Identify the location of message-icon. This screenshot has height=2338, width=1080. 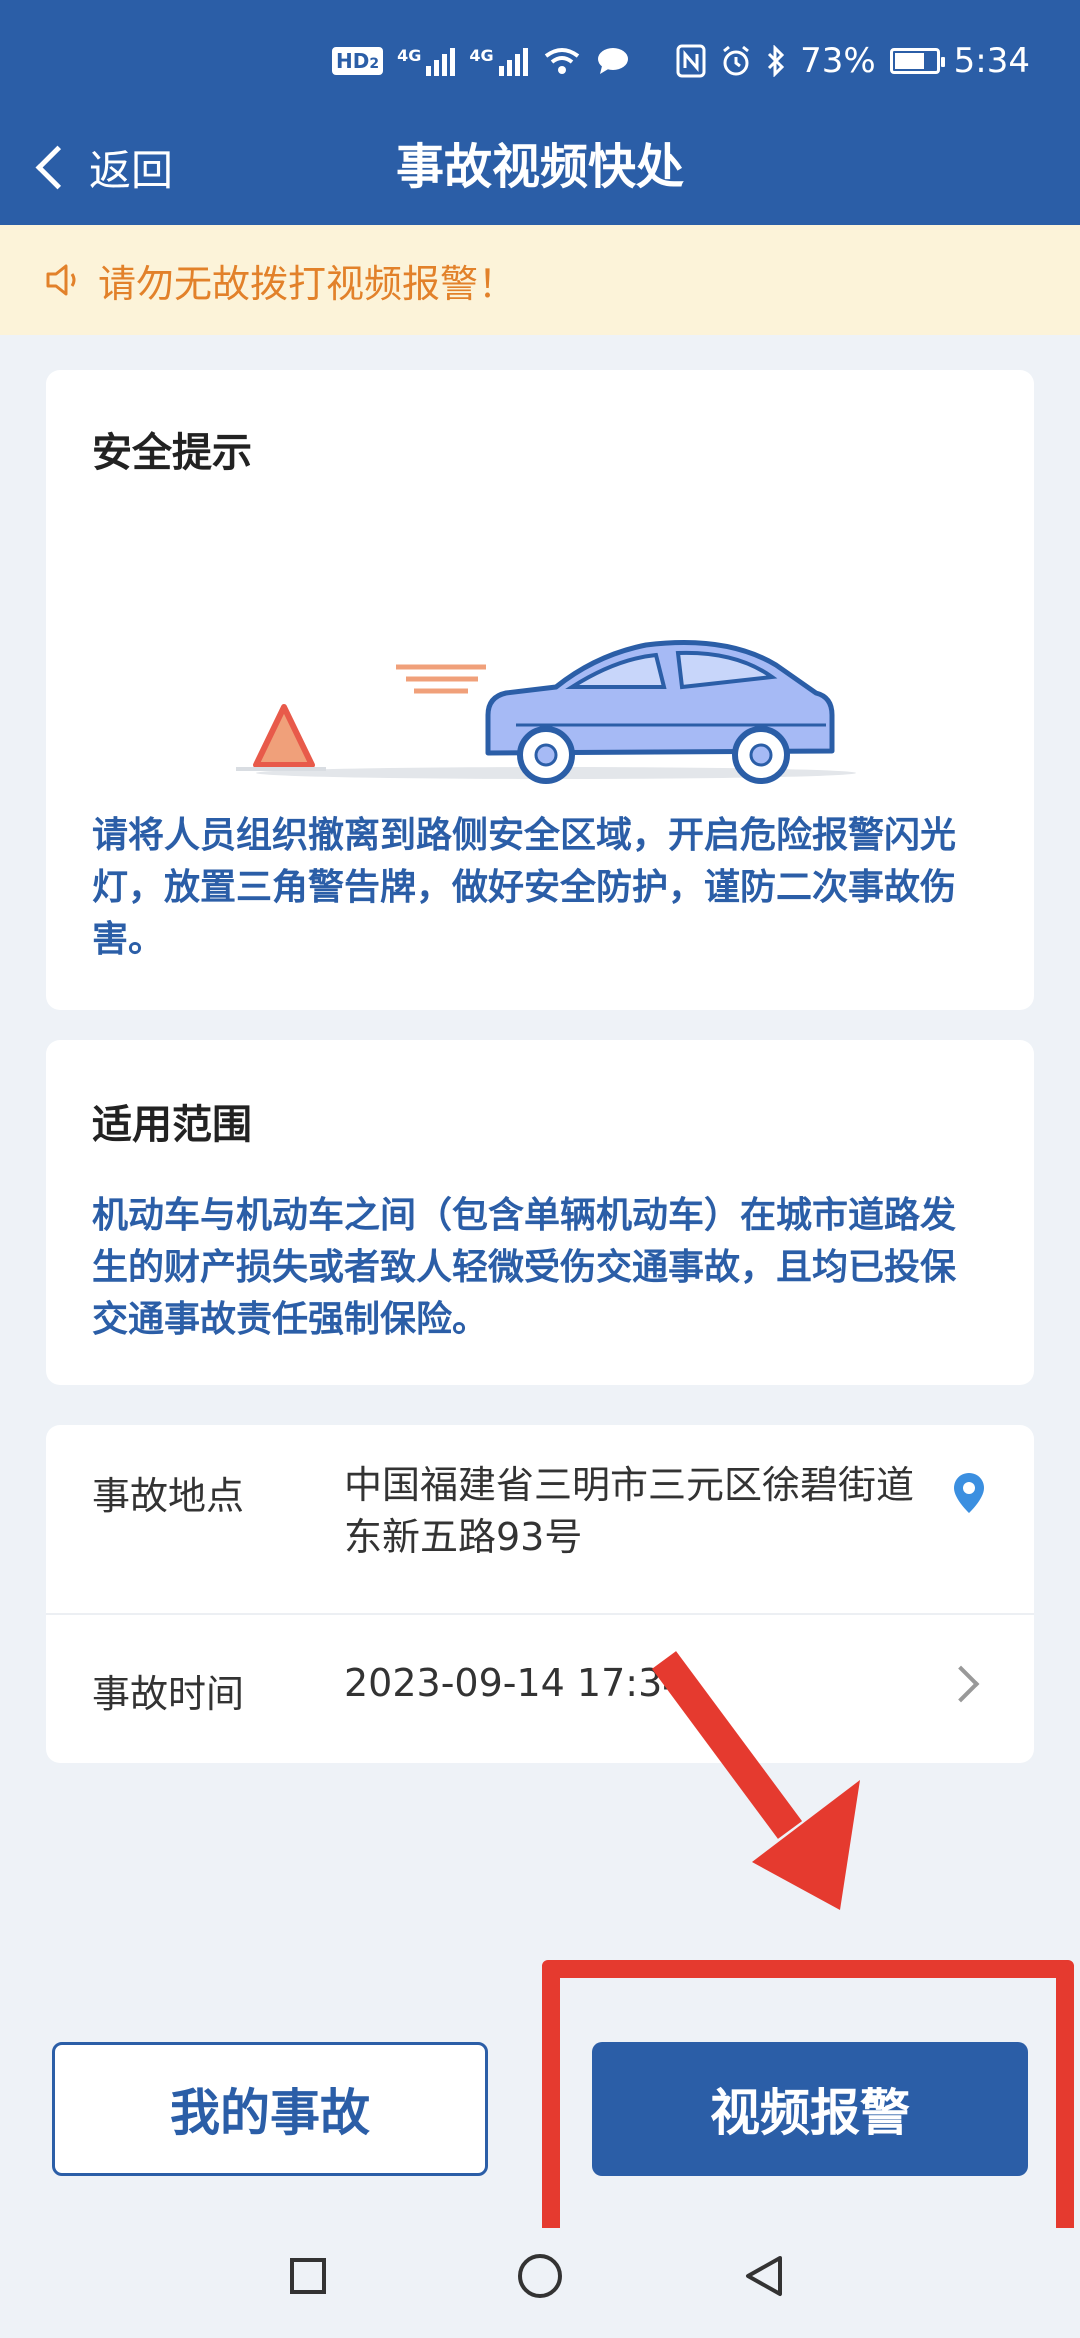
(612, 61).